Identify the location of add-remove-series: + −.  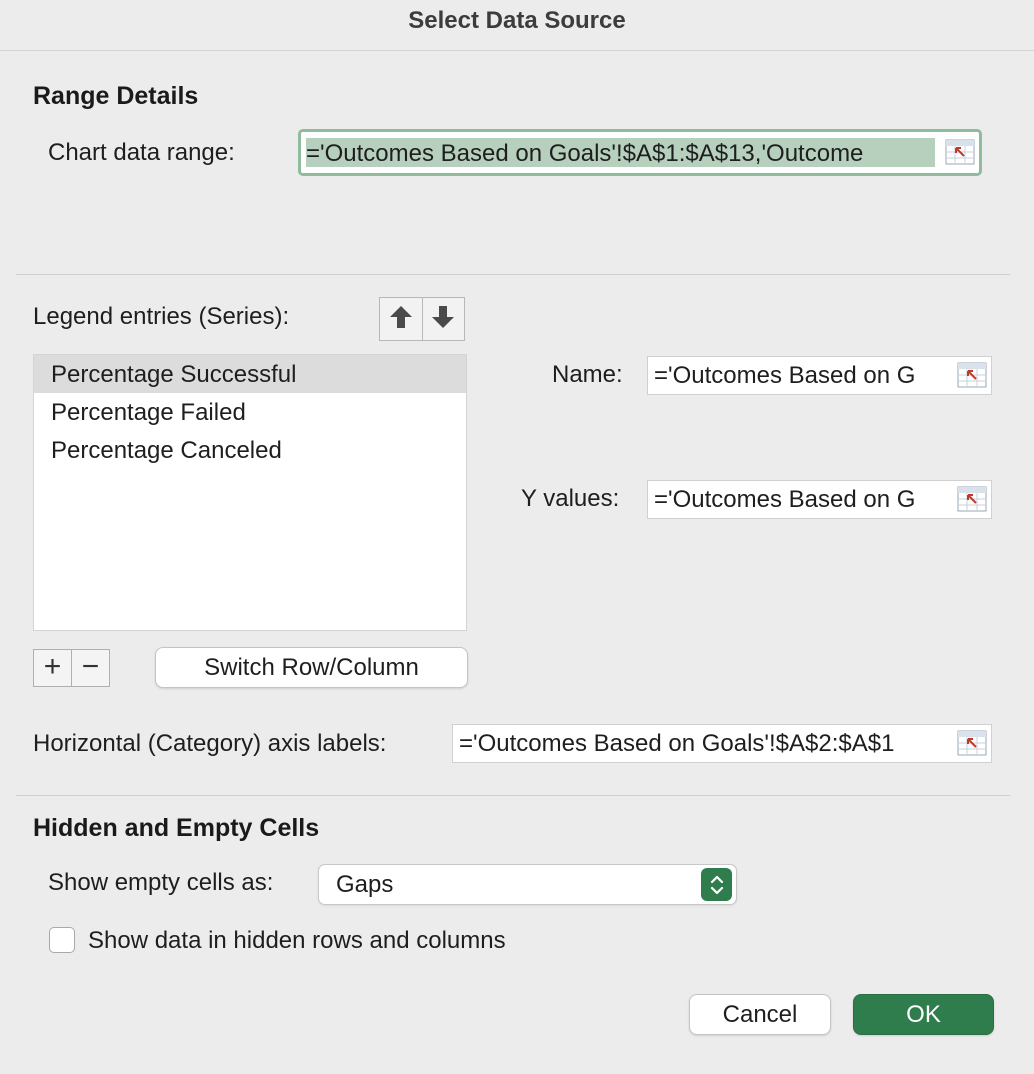
(71, 668).